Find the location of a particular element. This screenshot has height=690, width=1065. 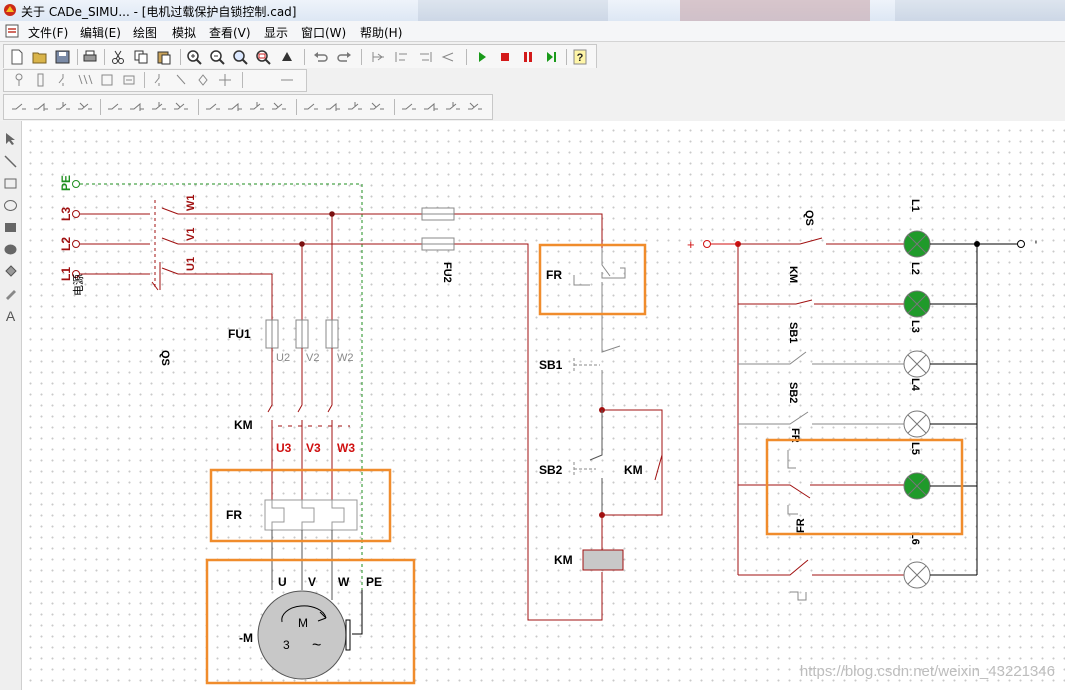

zoom-window-icon is located at coordinates (264, 57).